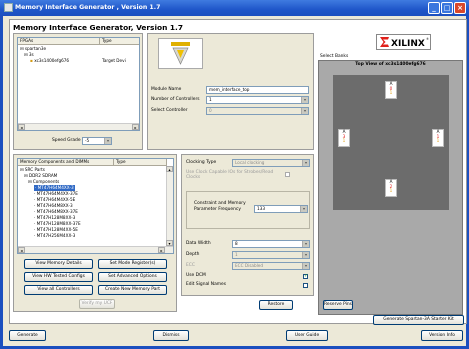 The width and height of the screenshot is (469, 349). Describe the element at coordinates (305, 285) in the screenshot. I see `edit-signal-names-checkbox` at that location.